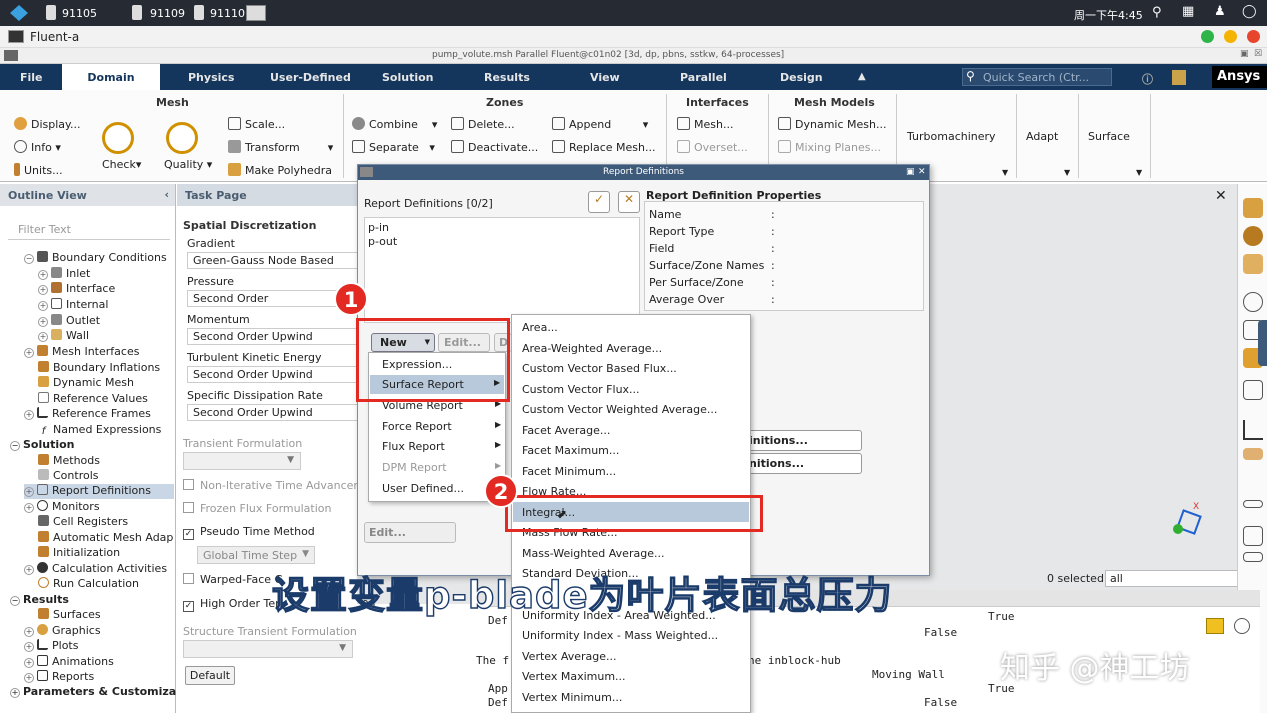 The width and height of the screenshot is (1267, 713). I want to click on tree-item-cell-registers: Cell Registers, so click(83, 521).